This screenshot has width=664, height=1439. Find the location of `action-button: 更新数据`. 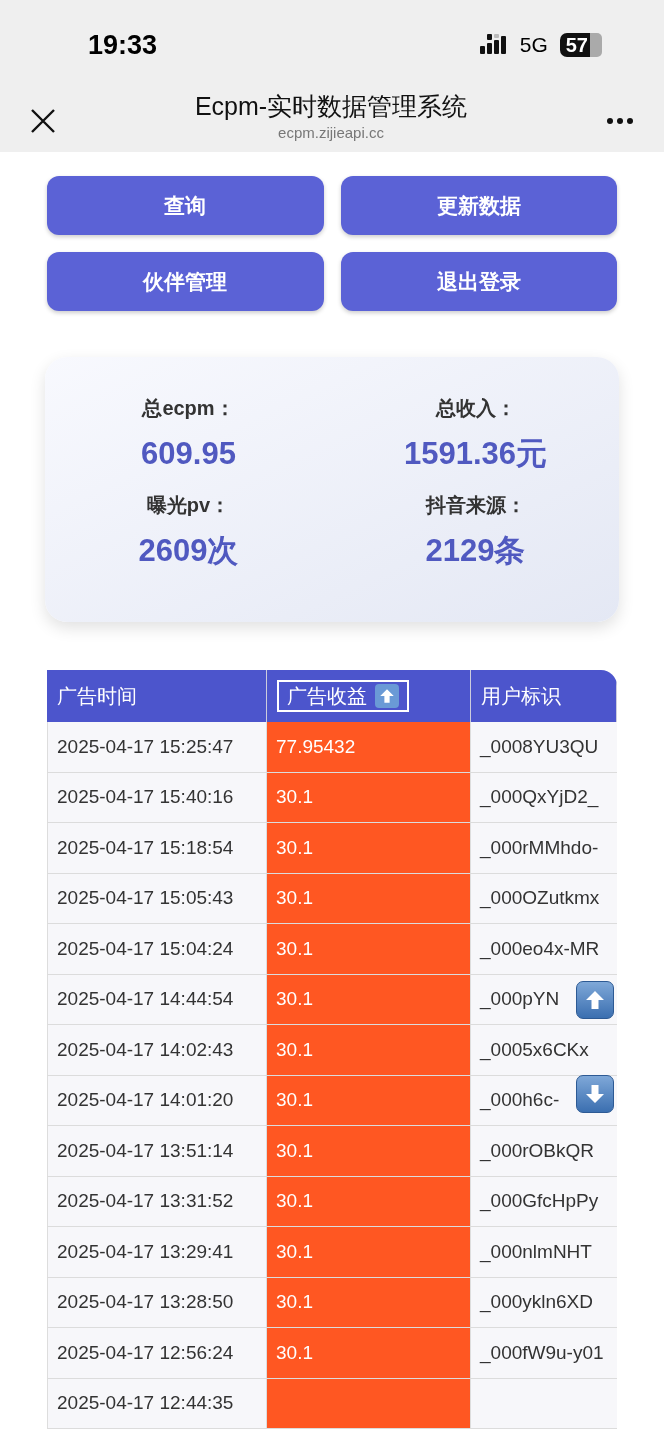

action-button: 更新数据 is located at coordinates (478, 205).